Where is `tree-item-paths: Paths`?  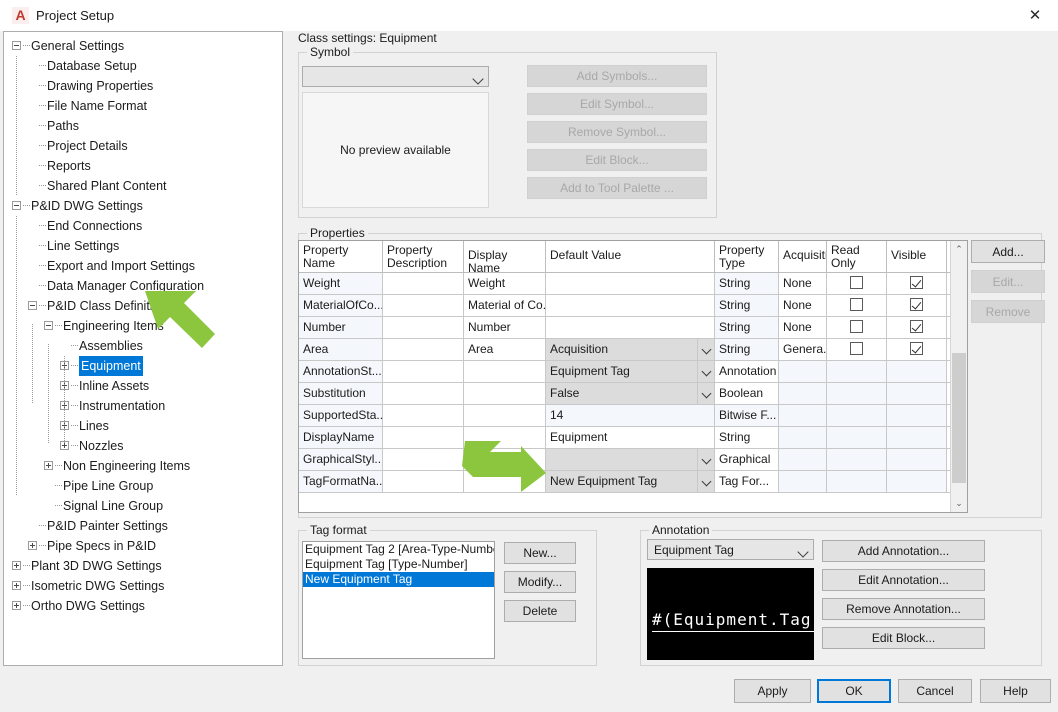 tree-item-paths: Paths is located at coordinates (143, 126).